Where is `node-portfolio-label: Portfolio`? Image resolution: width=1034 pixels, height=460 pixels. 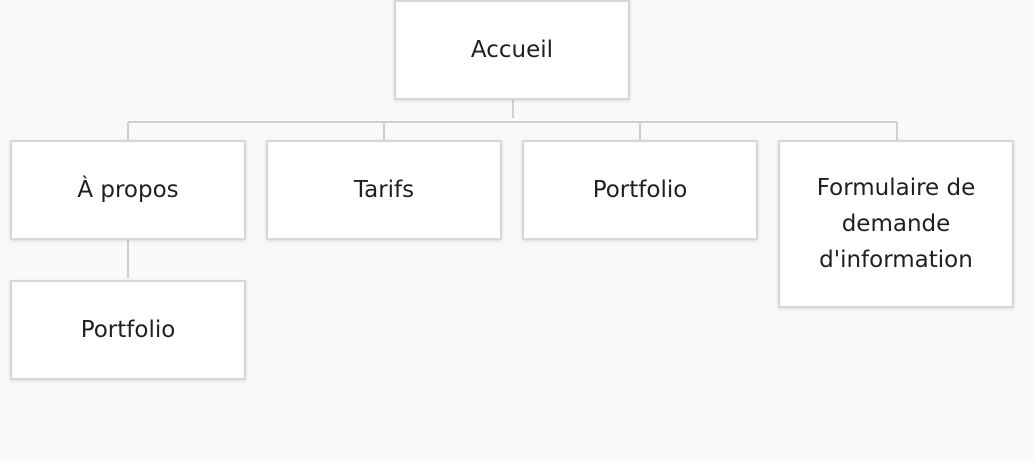
node-portfolio-label: Portfolio is located at coordinates (640, 190).